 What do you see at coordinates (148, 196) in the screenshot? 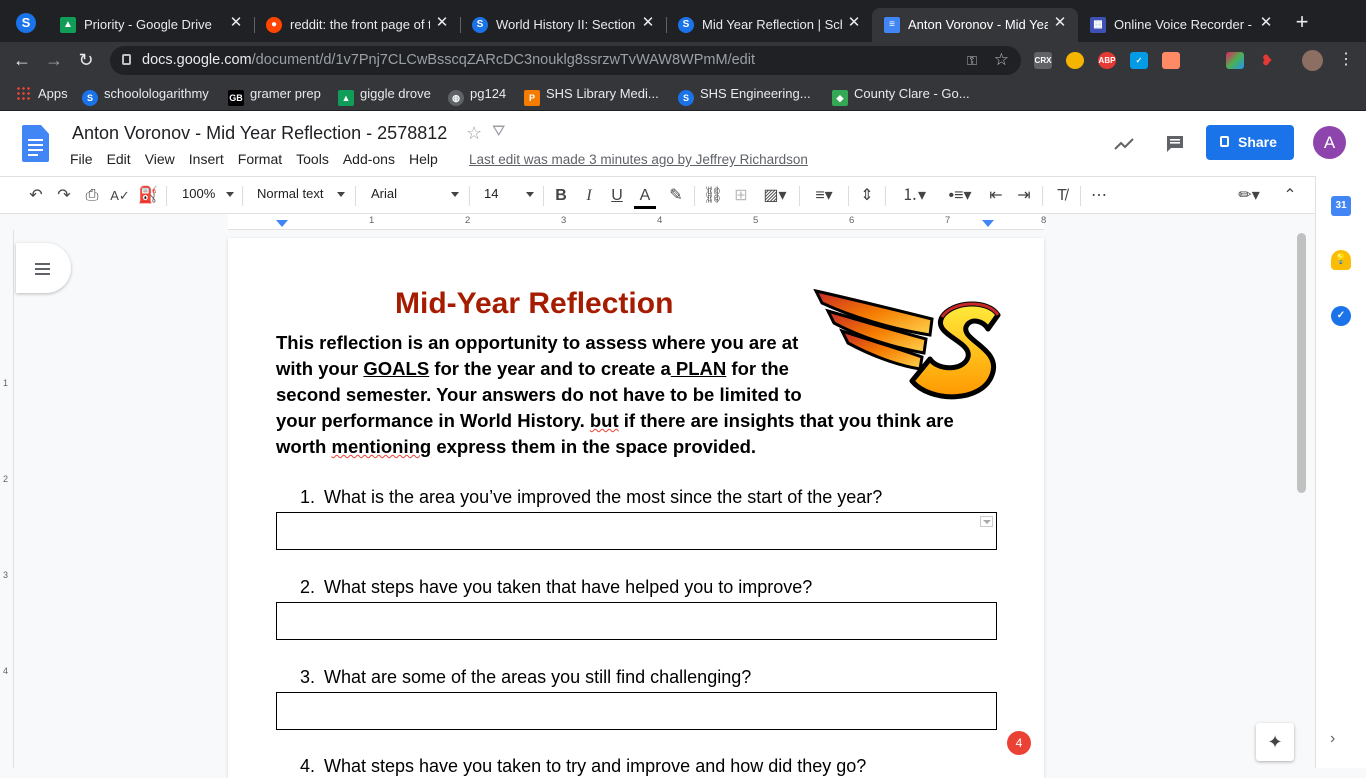
I see `paint-format-icon: ⛽` at bounding box center [148, 196].